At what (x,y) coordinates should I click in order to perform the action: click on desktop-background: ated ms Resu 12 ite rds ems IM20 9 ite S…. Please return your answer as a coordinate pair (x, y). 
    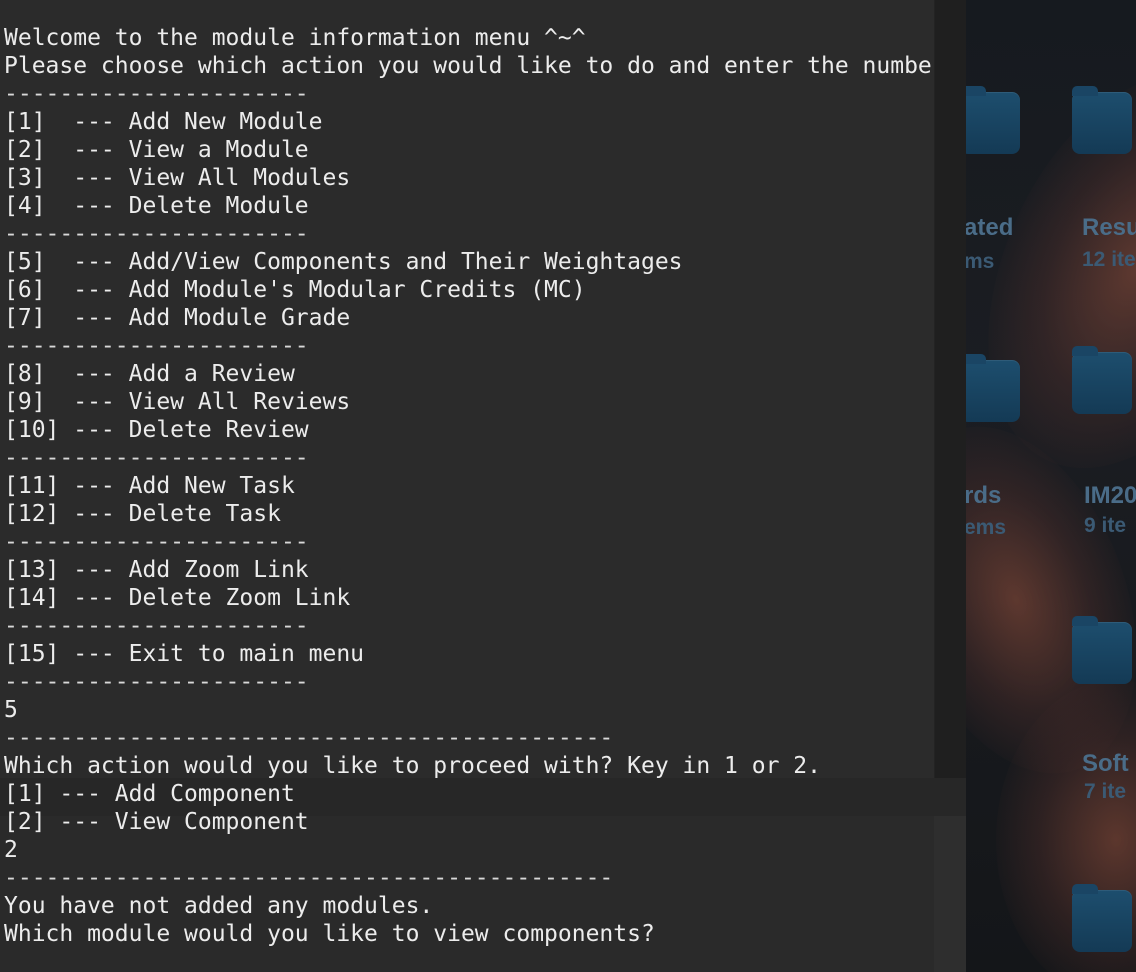
    Looking at the image, I should click on (1051, 486).